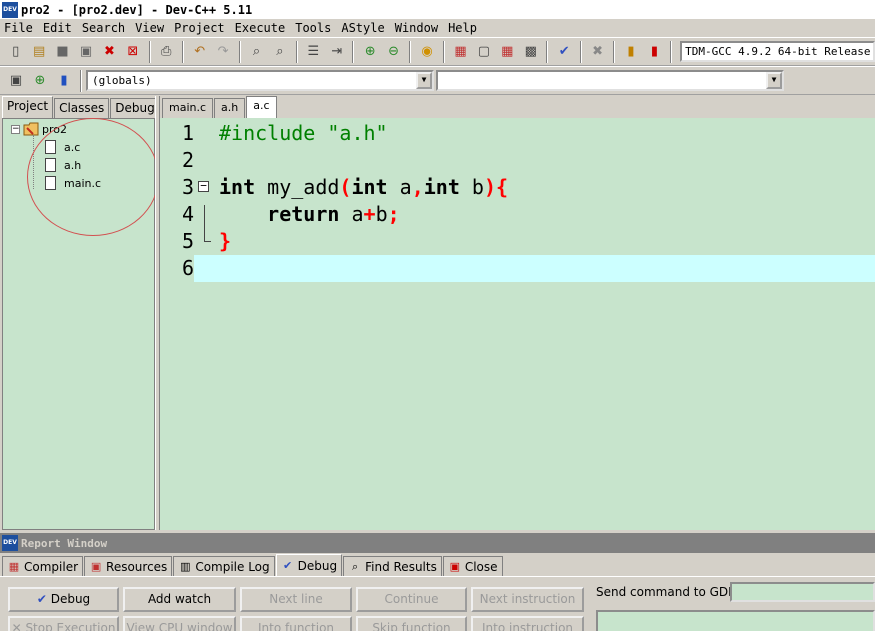 This screenshot has width=875, height=631. I want to click on tab-label: Debug, so click(317, 565).